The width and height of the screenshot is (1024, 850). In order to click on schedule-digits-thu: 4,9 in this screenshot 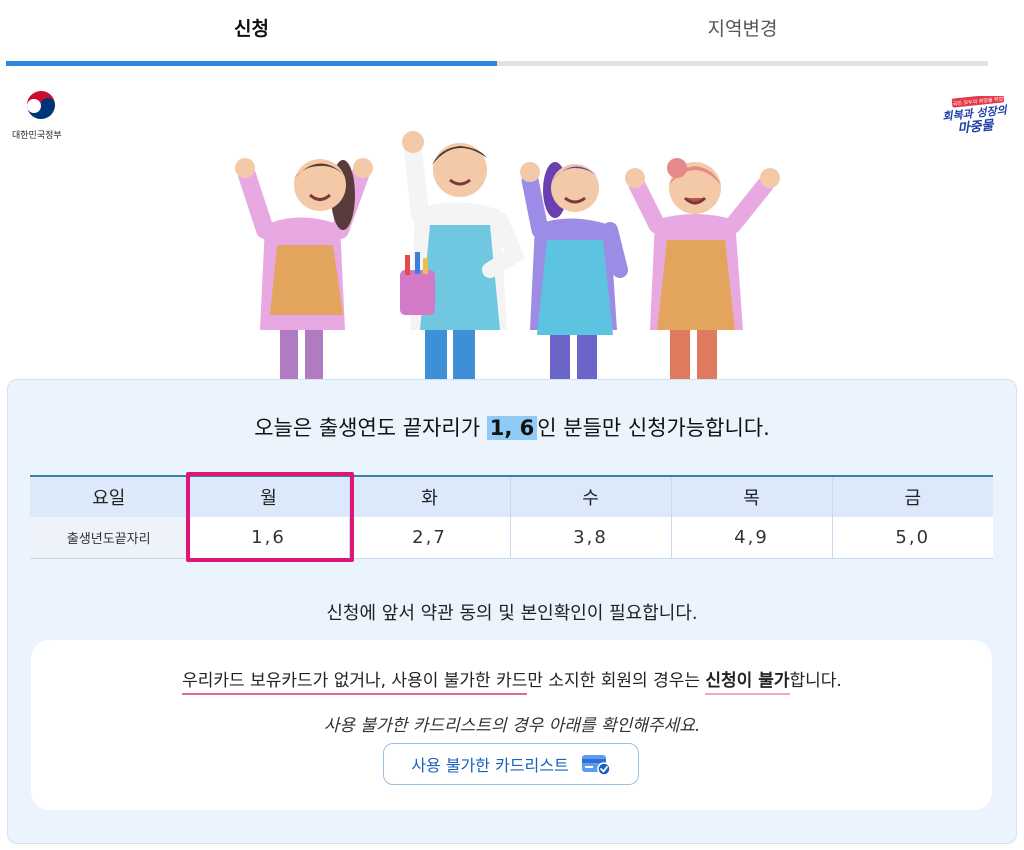, I will do `click(752, 537)`.